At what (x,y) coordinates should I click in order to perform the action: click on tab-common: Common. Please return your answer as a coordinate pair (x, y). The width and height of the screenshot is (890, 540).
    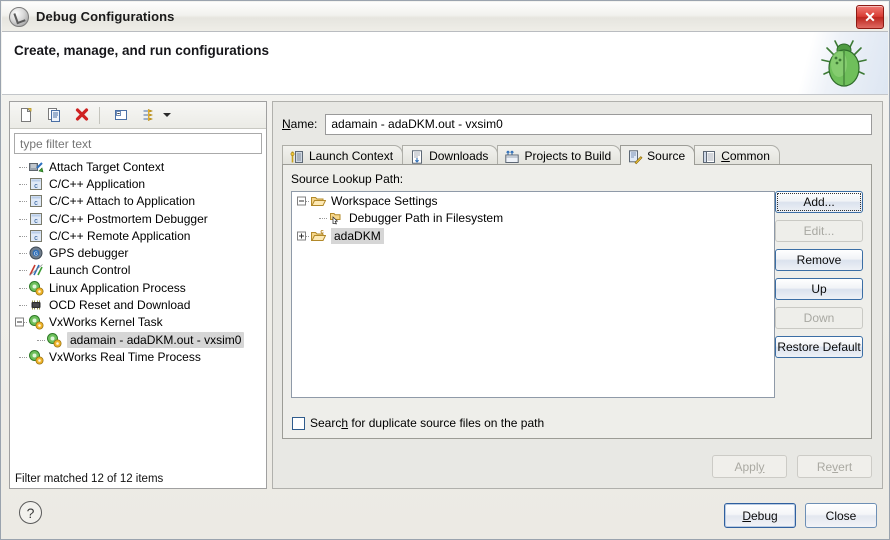
    Looking at the image, I should click on (737, 155).